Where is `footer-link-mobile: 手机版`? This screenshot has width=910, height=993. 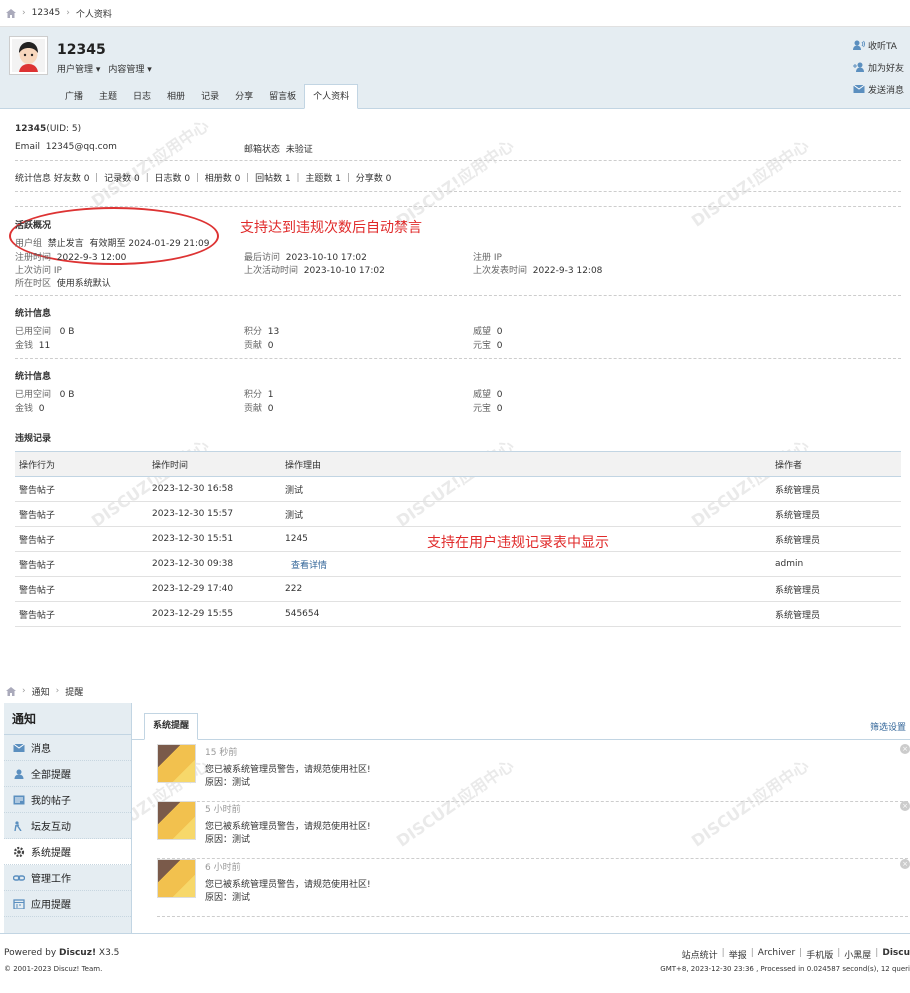 footer-link-mobile: 手机版 is located at coordinates (819, 954).